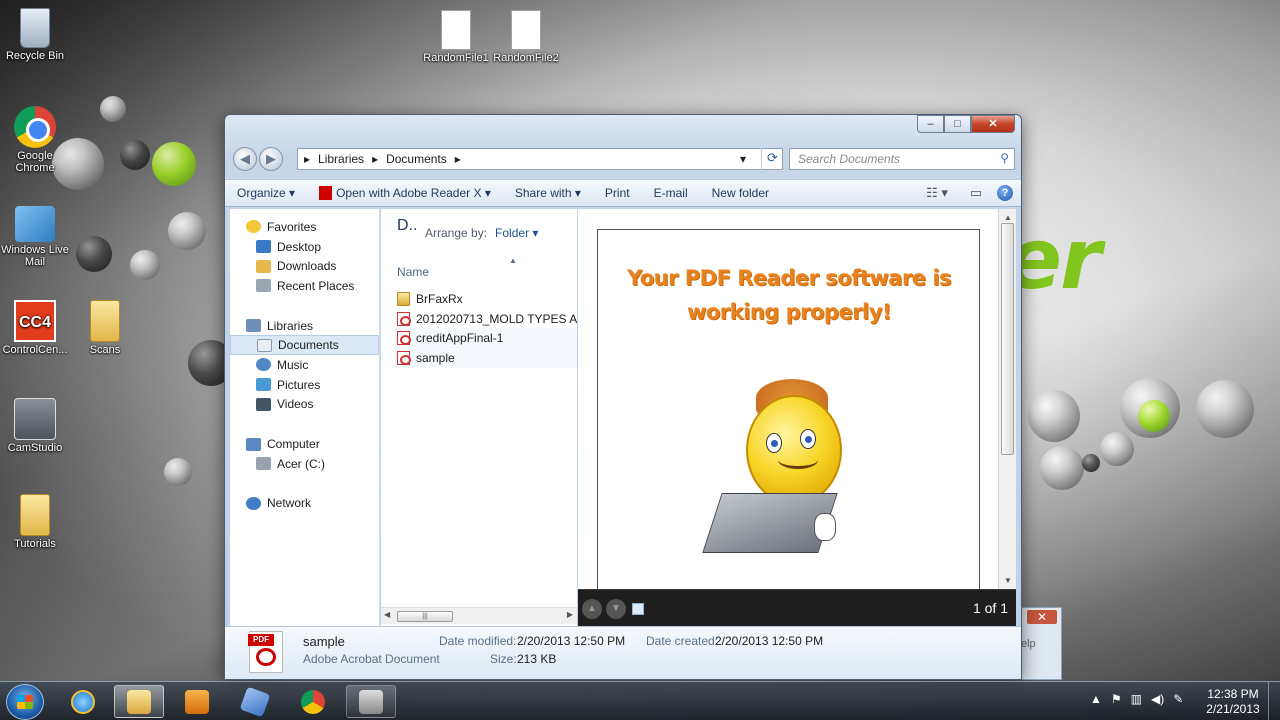 The width and height of the screenshot is (1280, 720). Describe the element at coordinates (1116, 699) in the screenshot. I see `action-center-flag-icon: ⚑` at that location.